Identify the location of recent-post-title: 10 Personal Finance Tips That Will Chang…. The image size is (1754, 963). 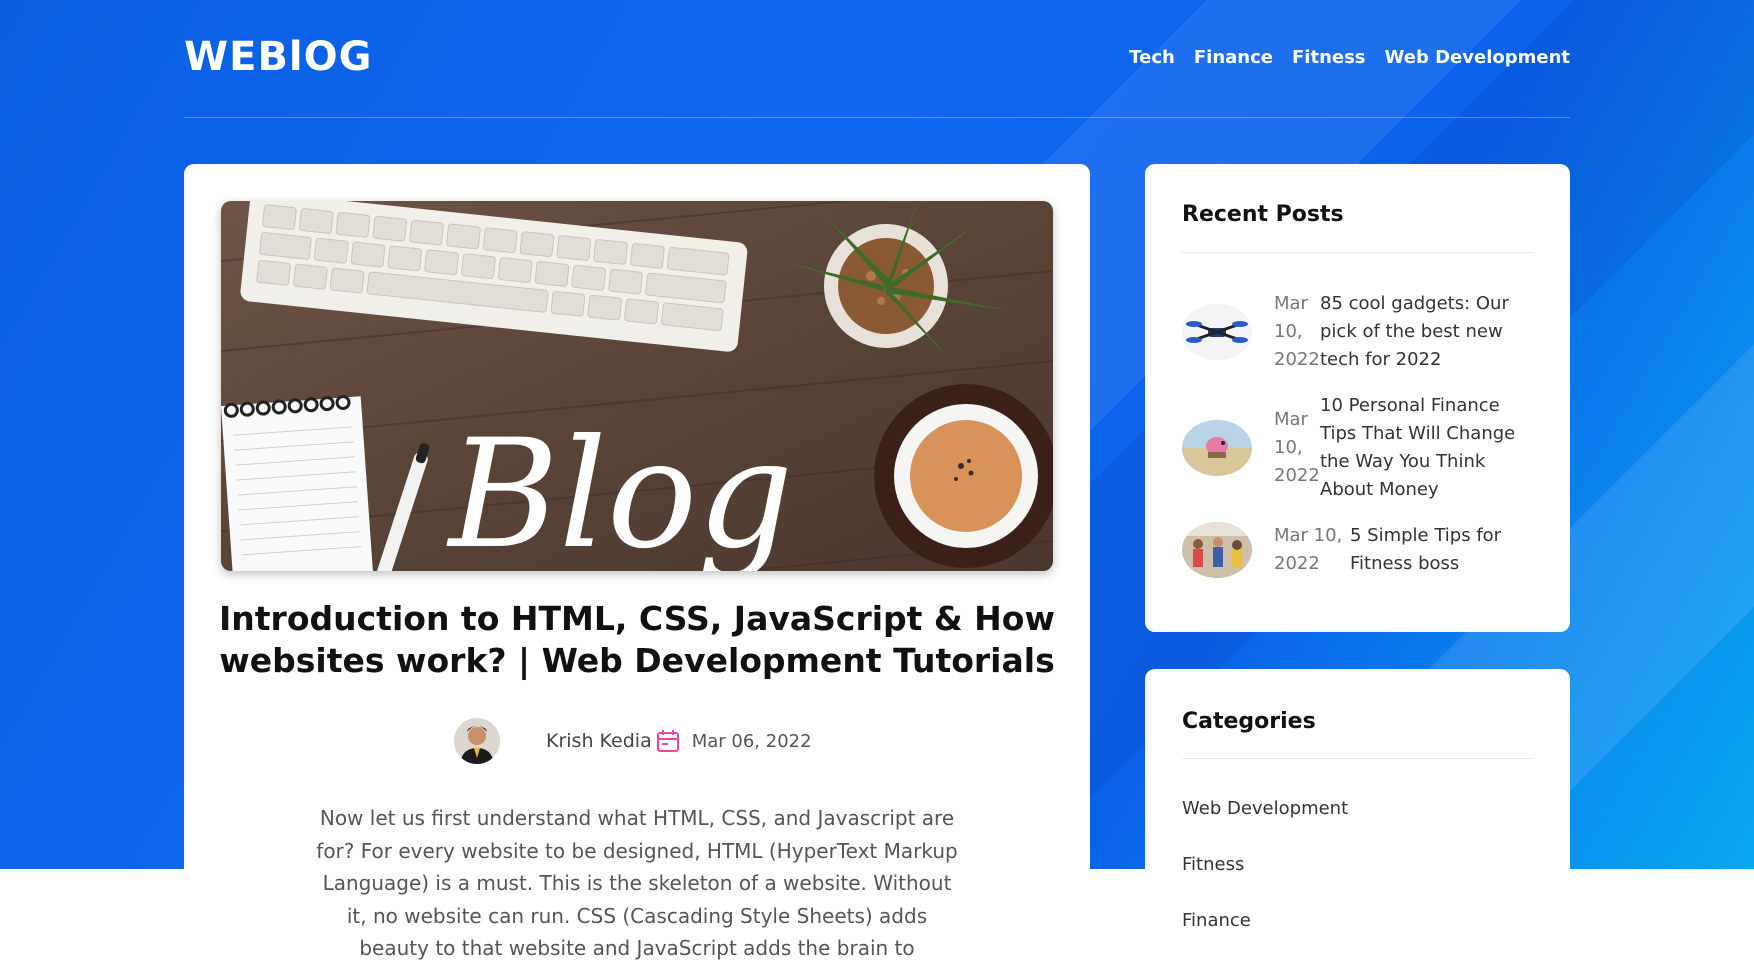
(1426, 448).